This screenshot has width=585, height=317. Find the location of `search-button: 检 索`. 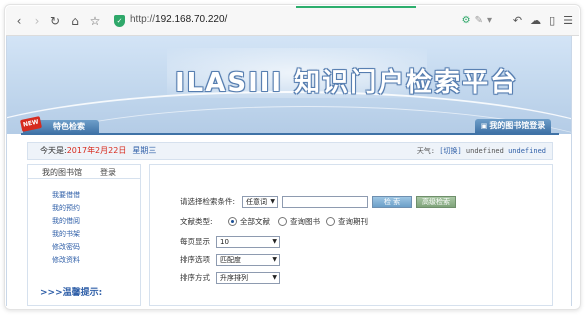

search-button: 检 索 is located at coordinates (392, 202).